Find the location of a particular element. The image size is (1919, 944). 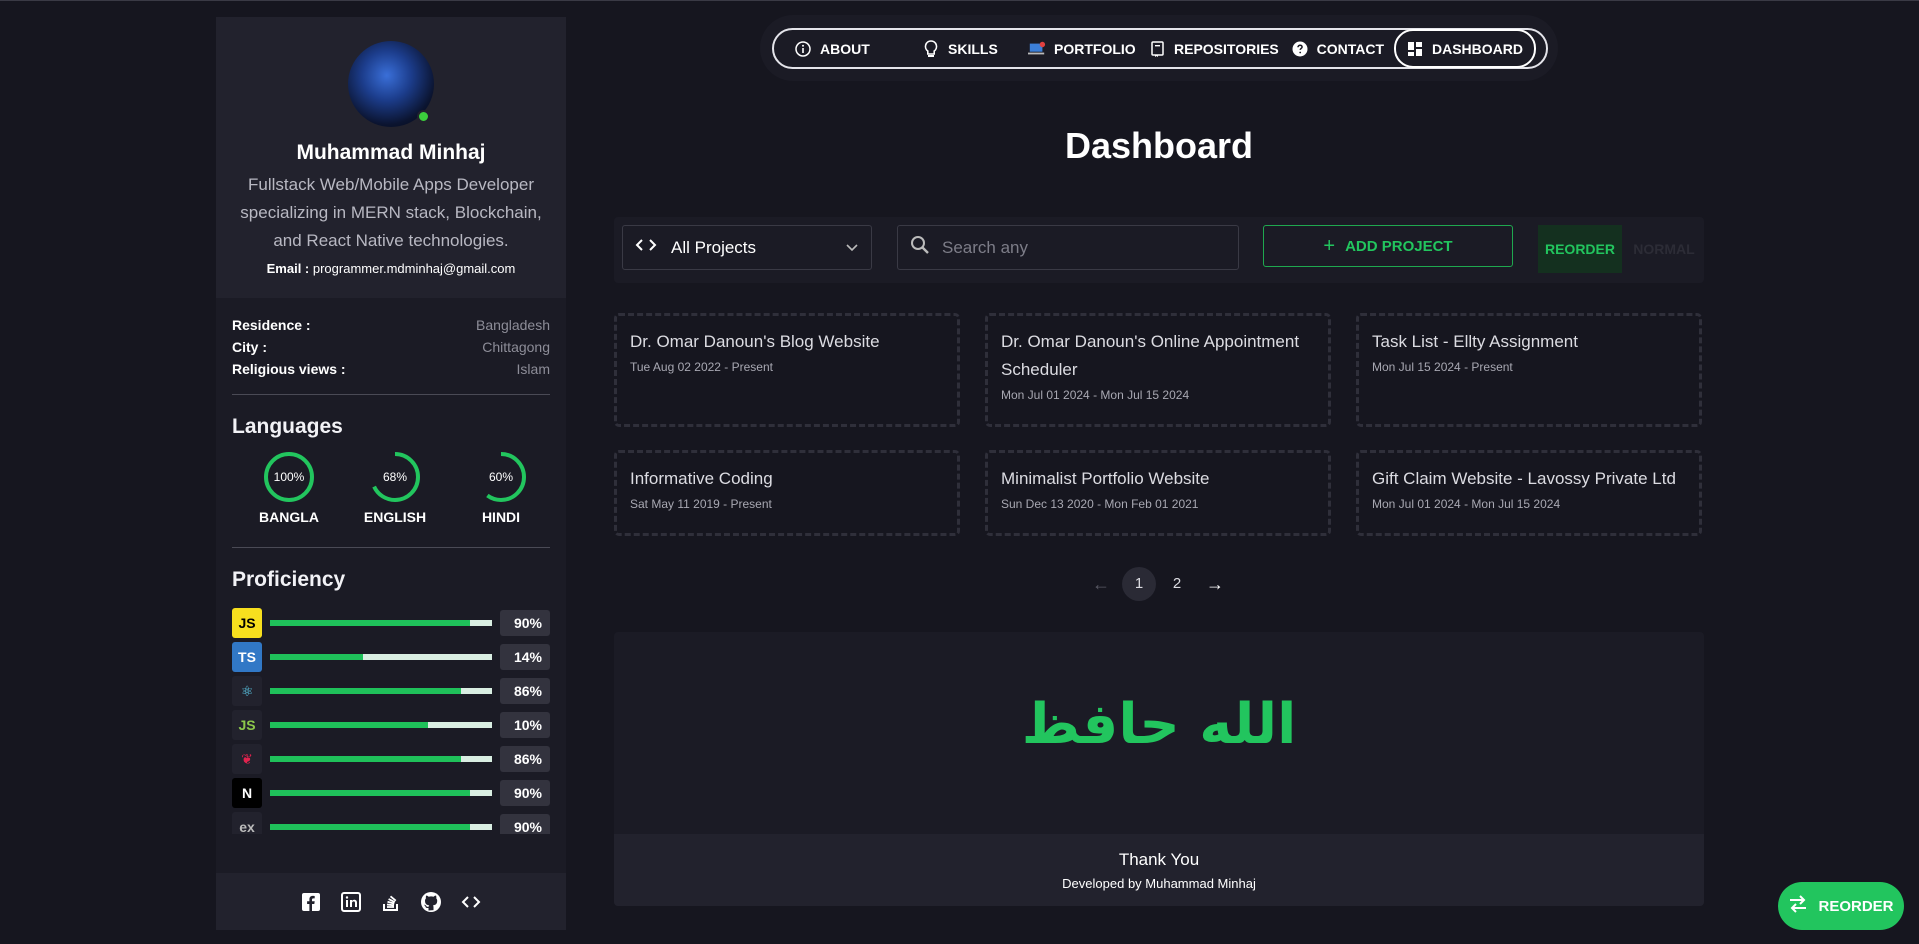

nav-about: ABOUT is located at coordinates (848, 48).